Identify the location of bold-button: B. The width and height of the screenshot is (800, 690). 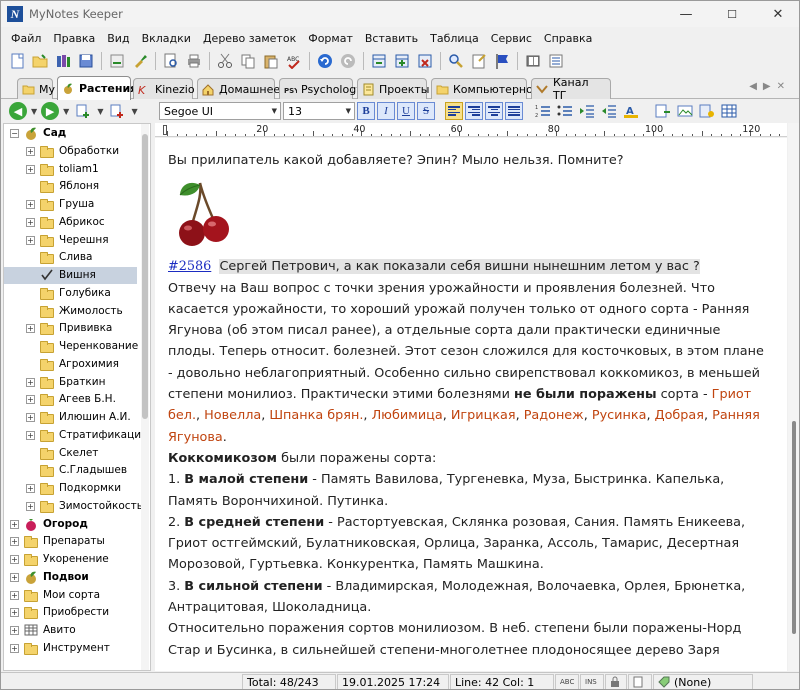
(366, 111).